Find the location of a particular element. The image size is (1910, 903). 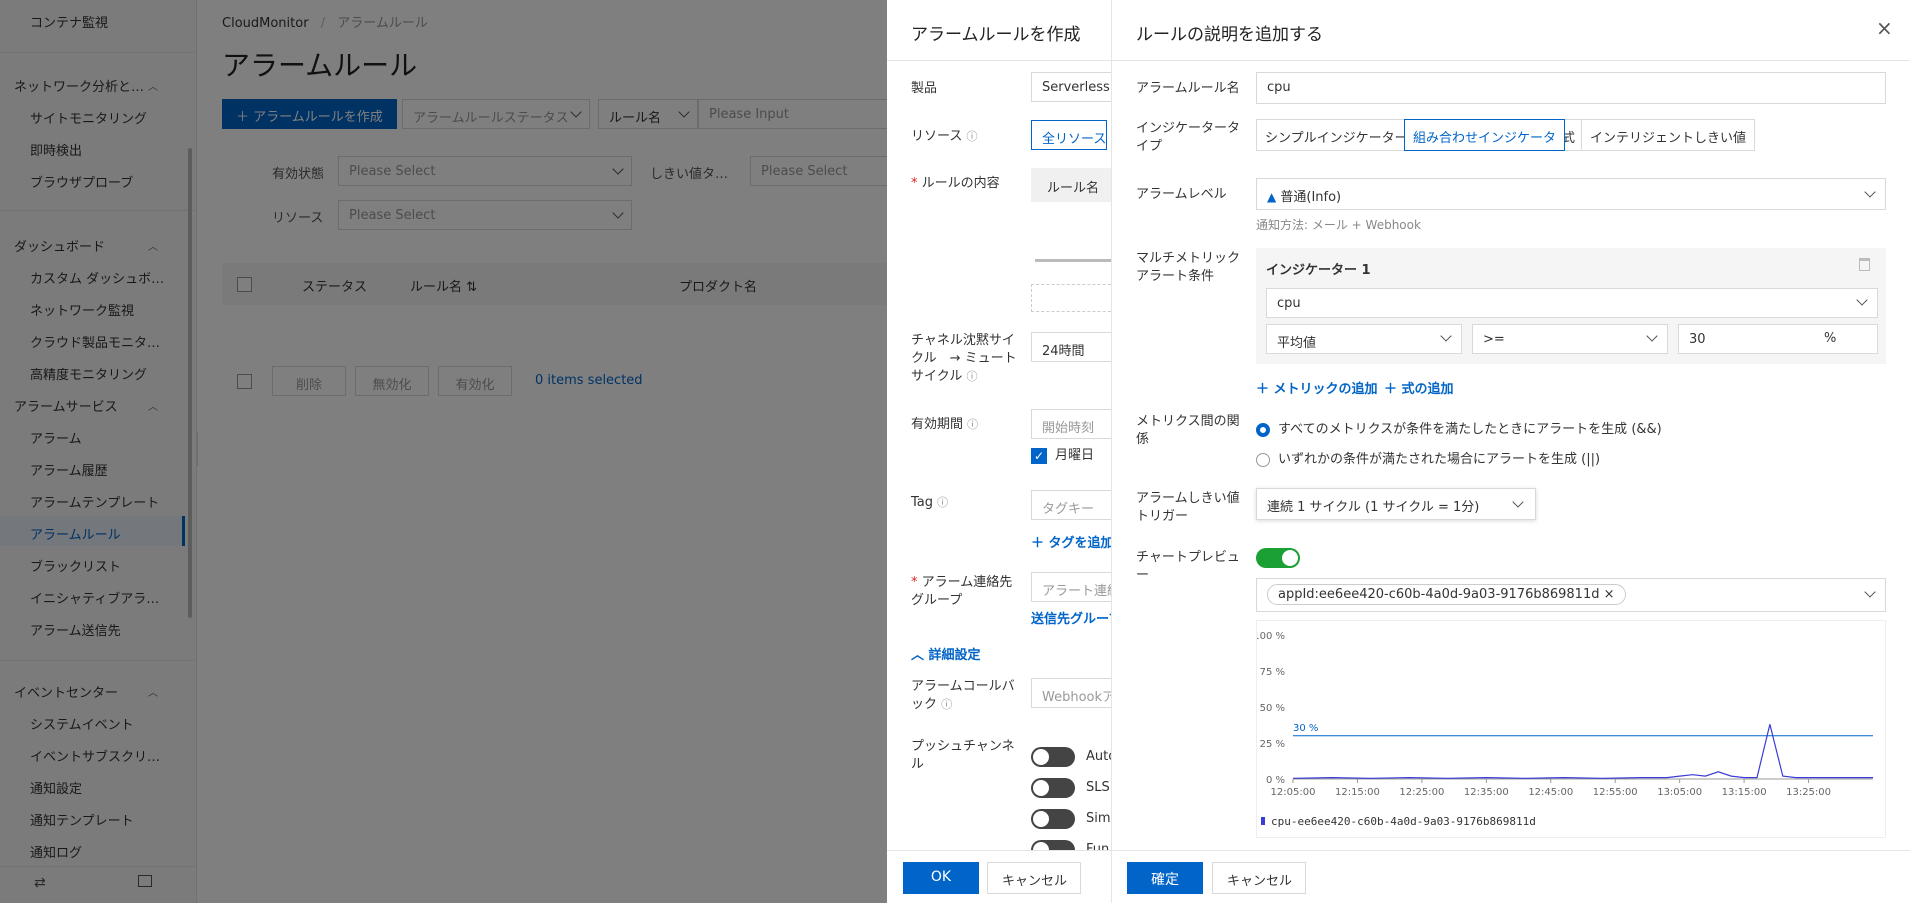

ok-button: OK is located at coordinates (941, 878).